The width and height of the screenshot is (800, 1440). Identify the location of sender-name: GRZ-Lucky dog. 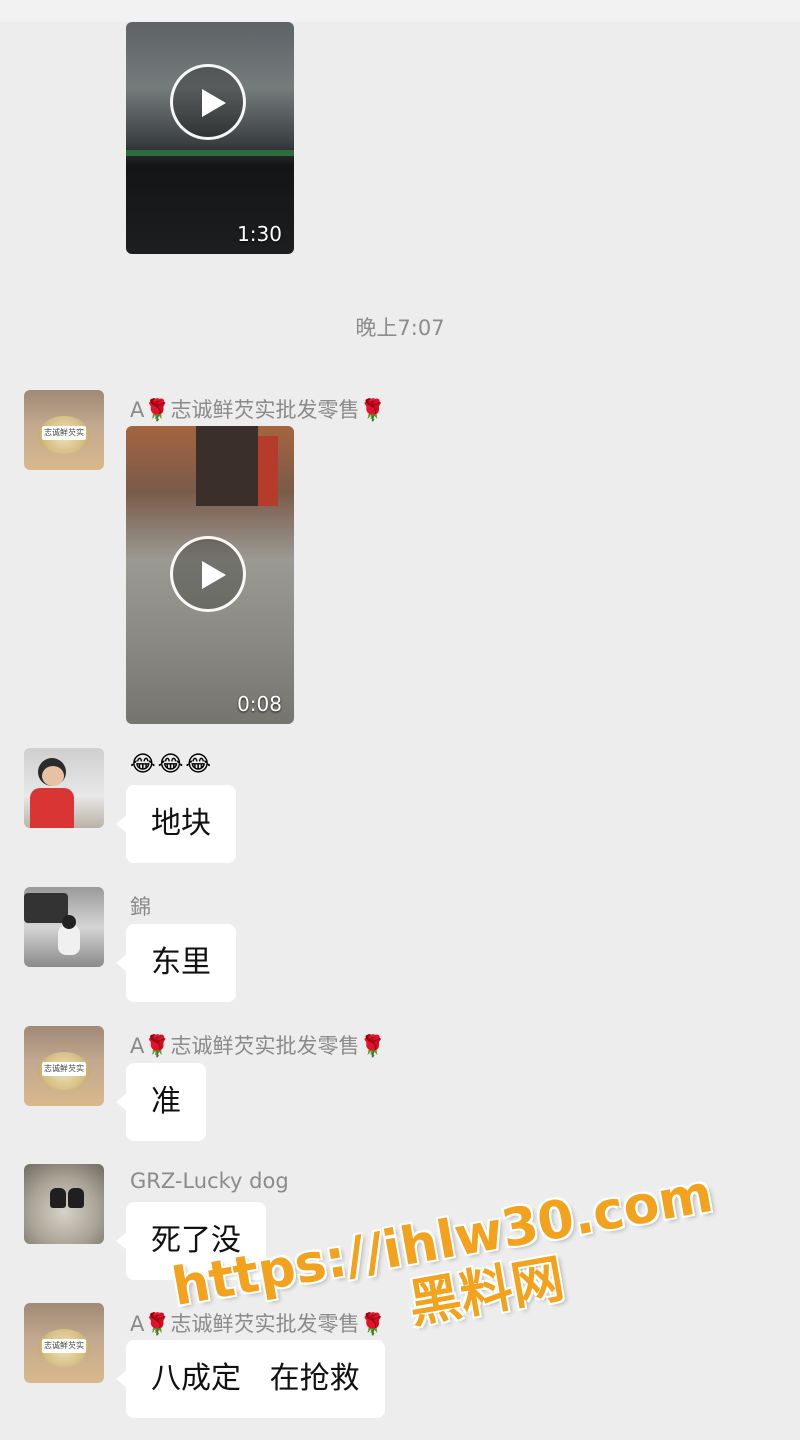
(209, 1181).